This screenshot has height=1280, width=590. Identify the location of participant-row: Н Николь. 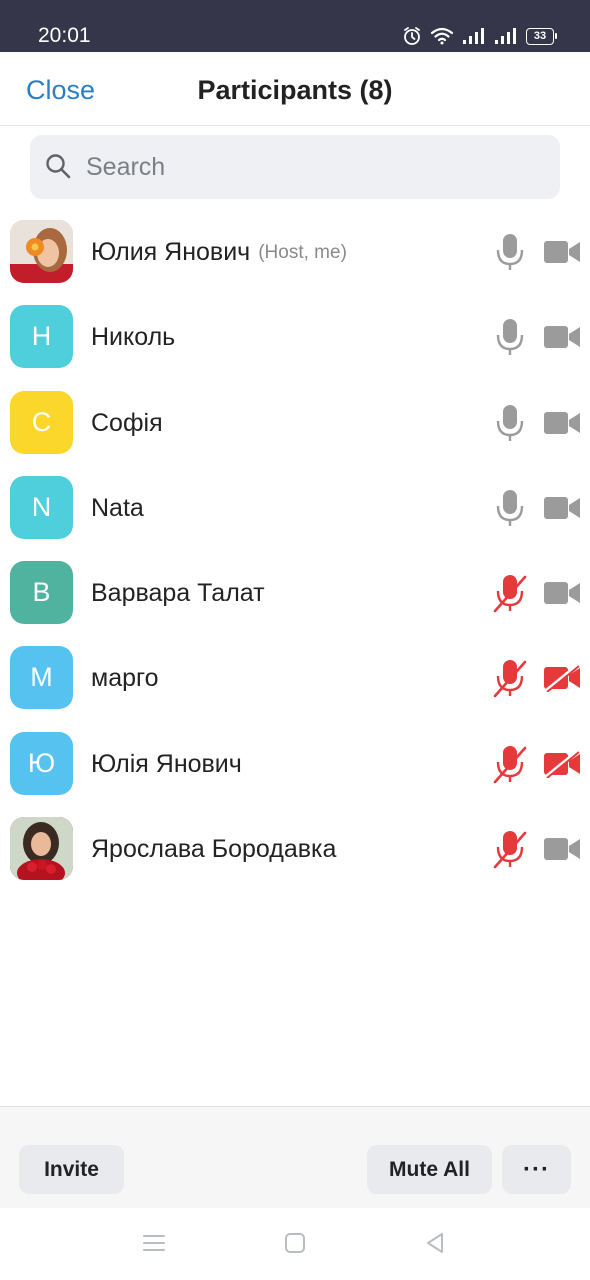
(295, 337).